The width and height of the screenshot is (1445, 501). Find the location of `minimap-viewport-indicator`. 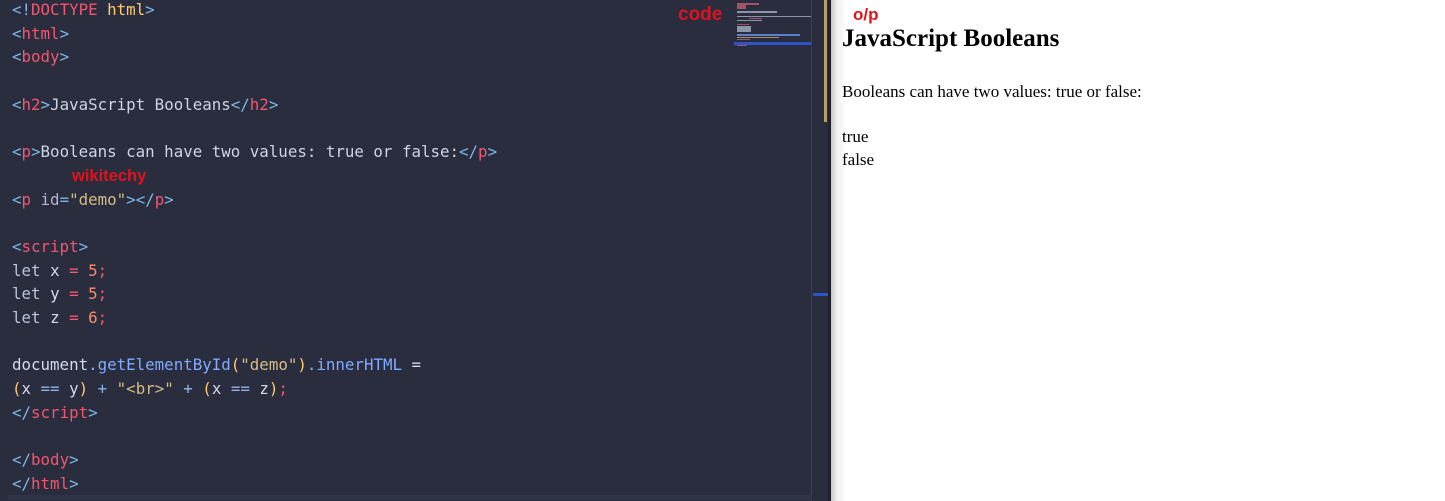

minimap-viewport-indicator is located at coordinates (772, 43).